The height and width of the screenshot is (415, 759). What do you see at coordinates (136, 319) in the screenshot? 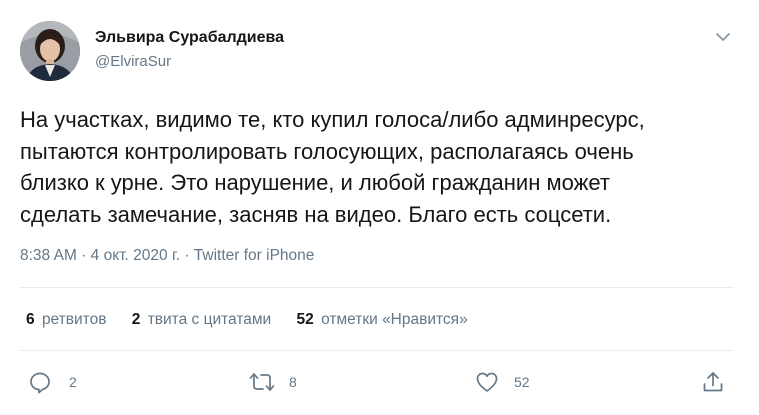
I see `quotes-count: 2` at bounding box center [136, 319].